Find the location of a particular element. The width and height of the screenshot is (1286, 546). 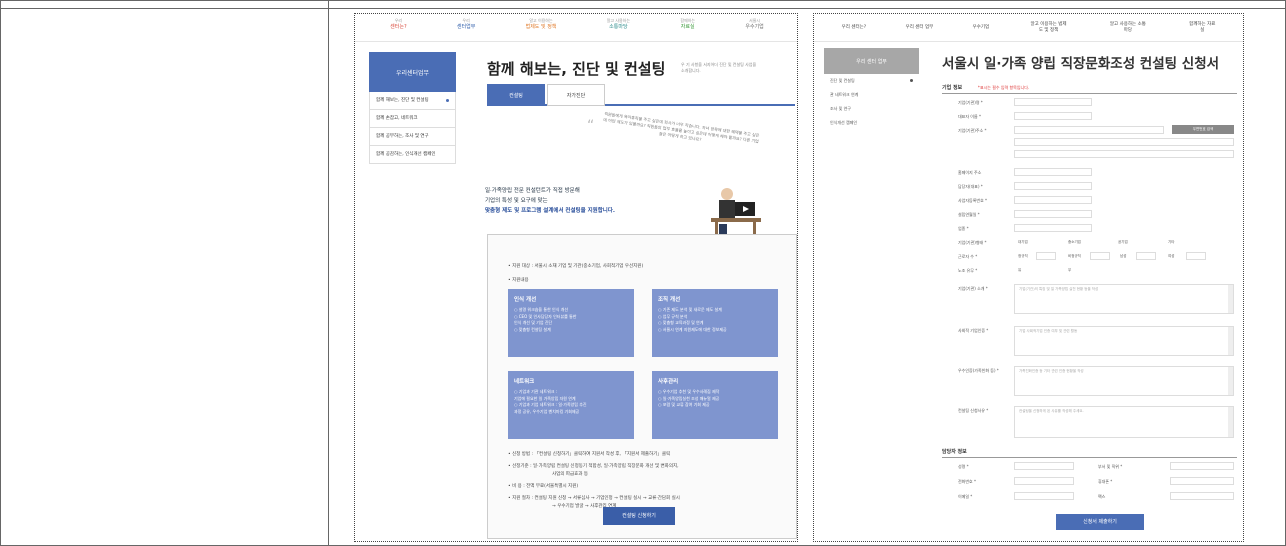

union-option: 무 is located at coordinates (1069, 270).